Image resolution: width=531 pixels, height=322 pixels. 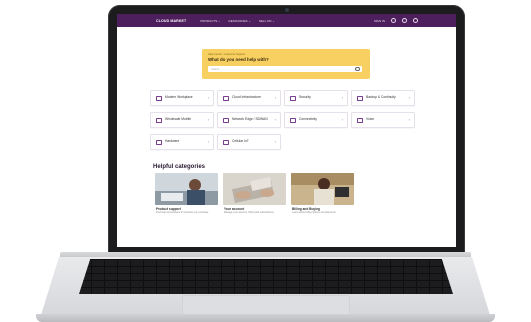 I want to click on nav-right: SIGN IN, so click(x=396, y=20).